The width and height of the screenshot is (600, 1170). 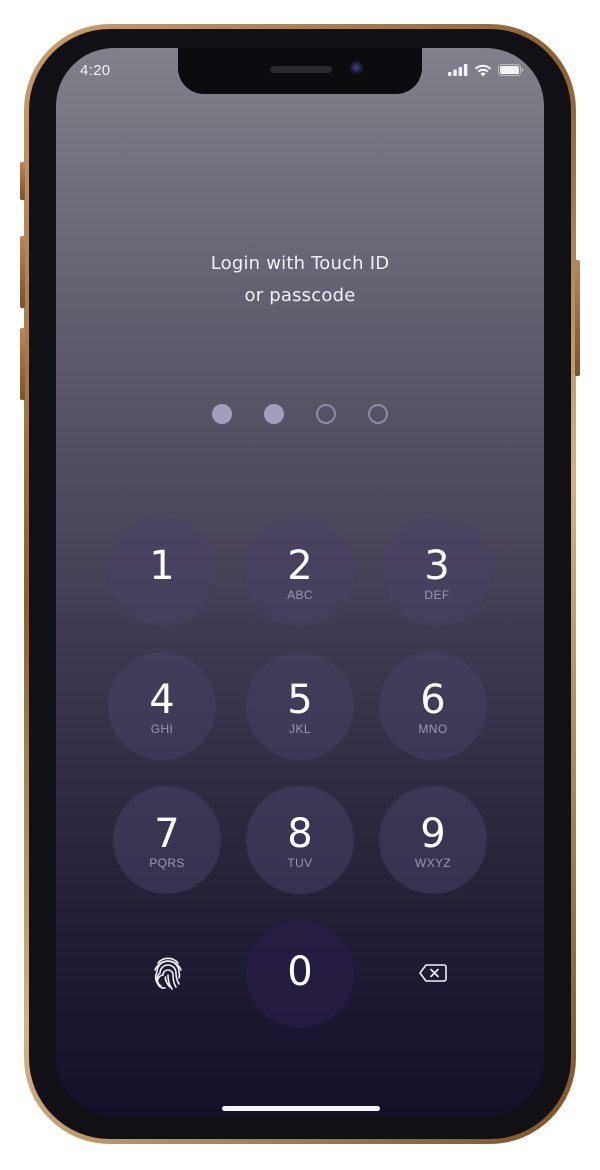 I want to click on notch, so click(x=300, y=71).